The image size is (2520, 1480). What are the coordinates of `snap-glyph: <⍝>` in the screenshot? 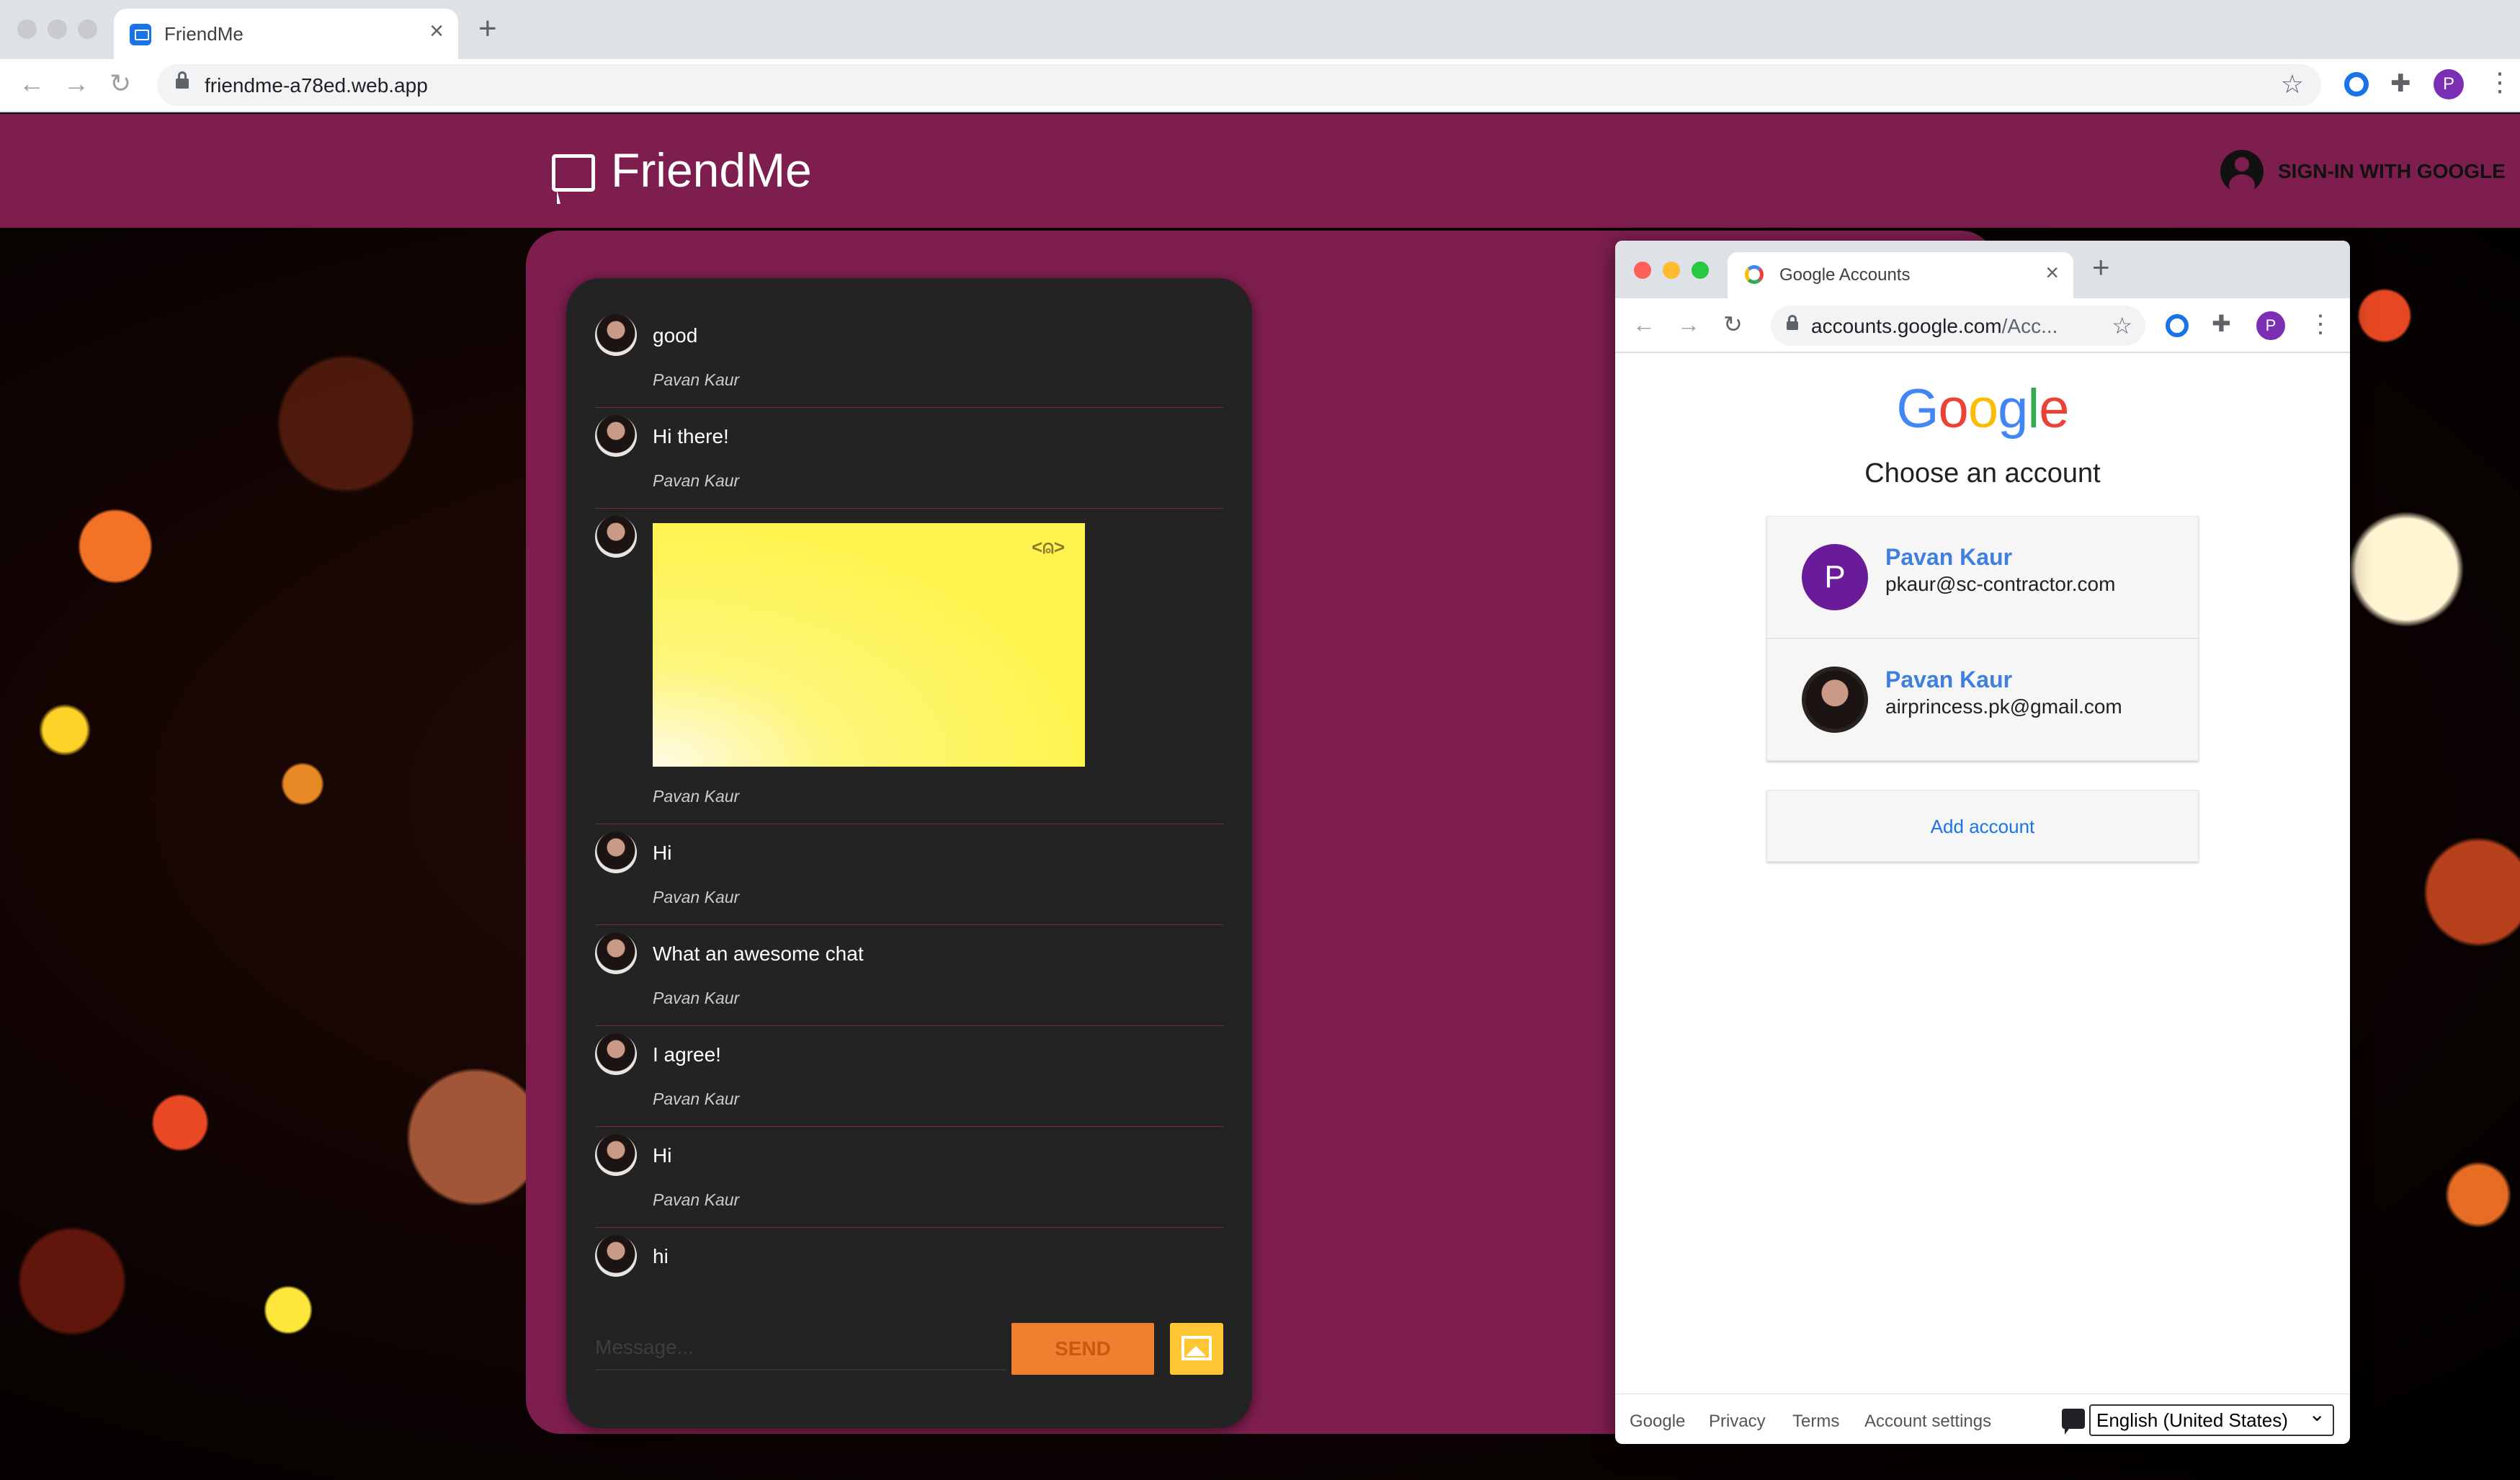 It's located at (1048, 547).